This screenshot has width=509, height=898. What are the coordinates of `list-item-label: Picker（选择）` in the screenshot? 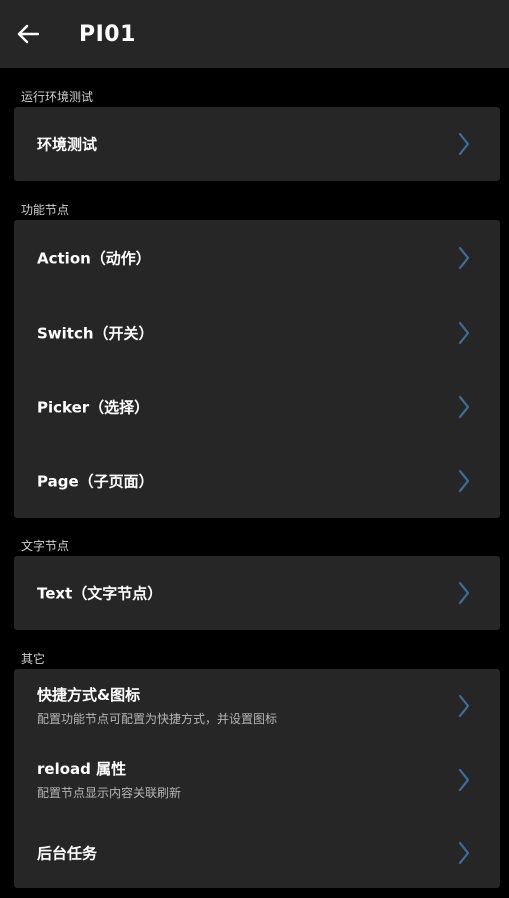 It's located at (93, 407).